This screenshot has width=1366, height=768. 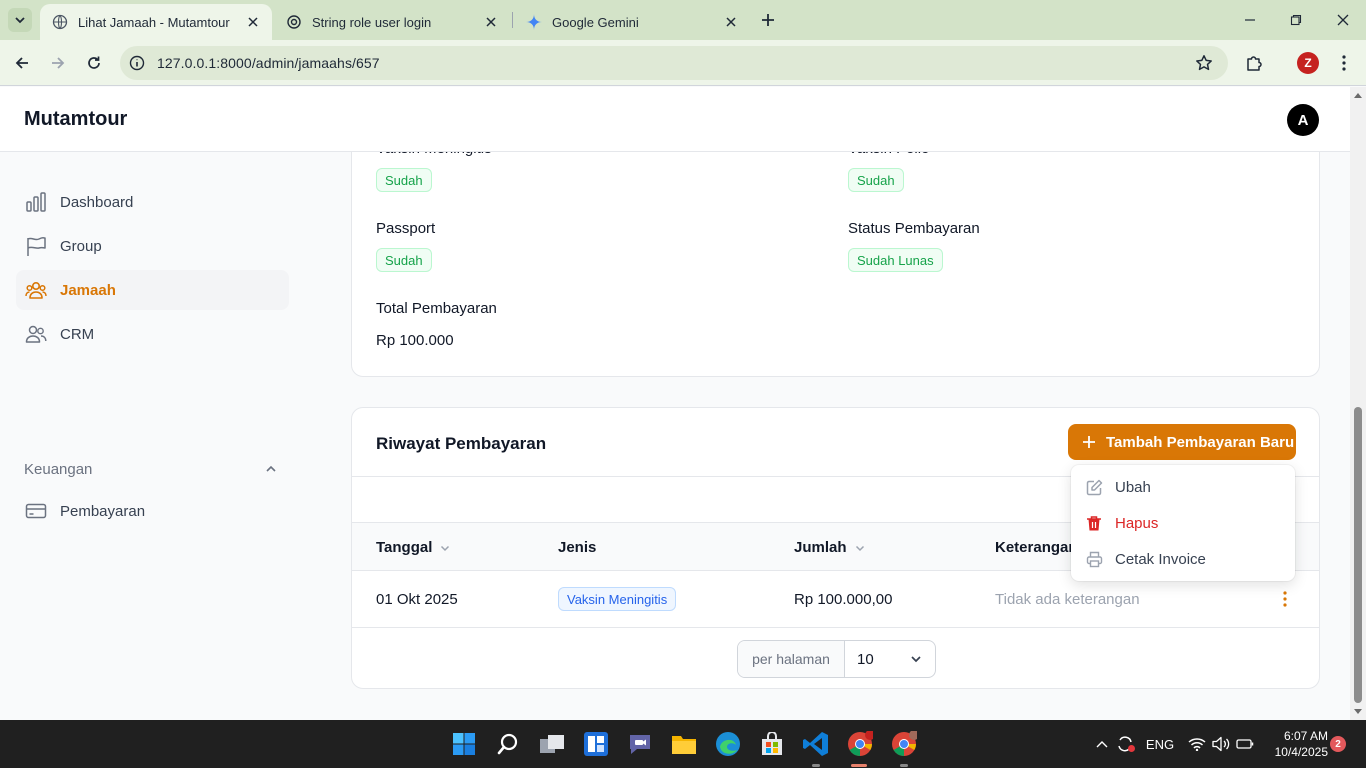 I want to click on field-label-status-pembayaran: Status Pembayaran, so click(x=914, y=228).